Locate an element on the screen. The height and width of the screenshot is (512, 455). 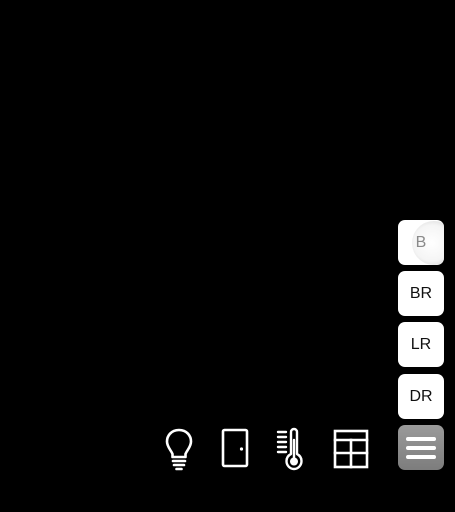
room-button-b: B is located at coordinates (421, 242).